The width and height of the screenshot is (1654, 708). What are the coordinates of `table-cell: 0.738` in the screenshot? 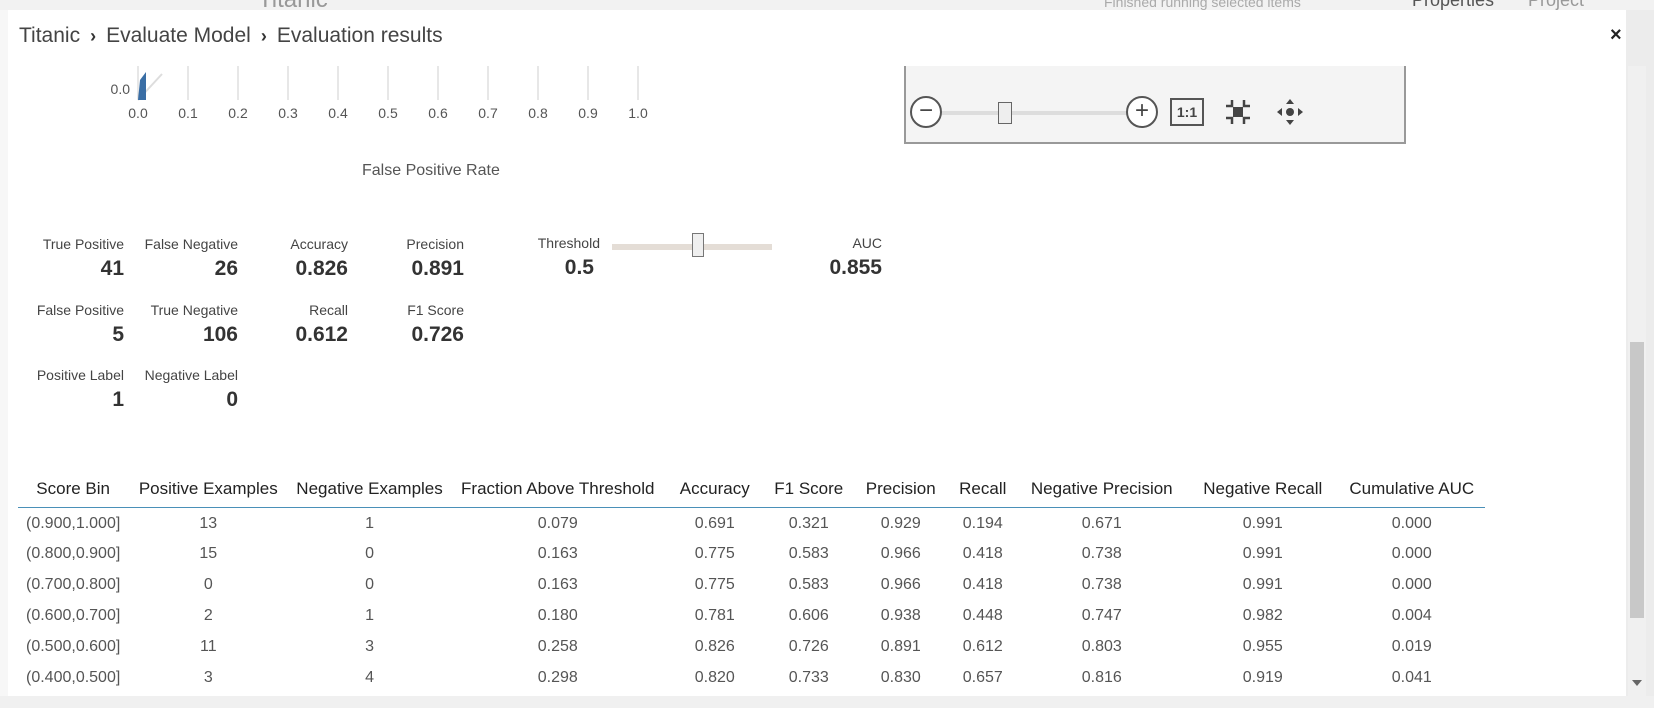 It's located at (1101, 584).